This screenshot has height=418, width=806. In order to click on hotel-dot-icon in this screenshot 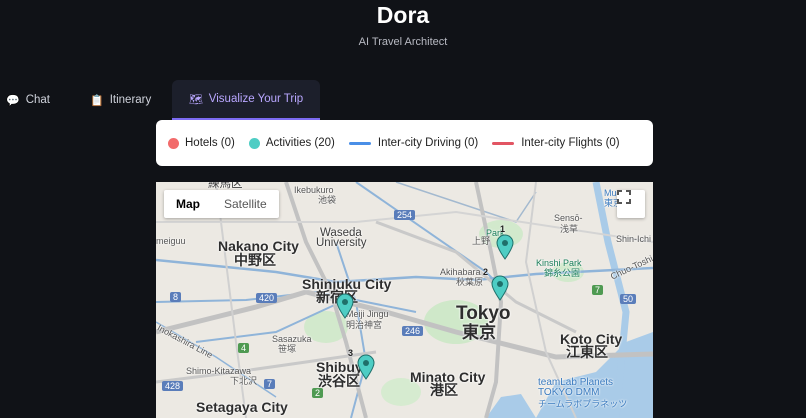, I will do `click(173, 143)`.